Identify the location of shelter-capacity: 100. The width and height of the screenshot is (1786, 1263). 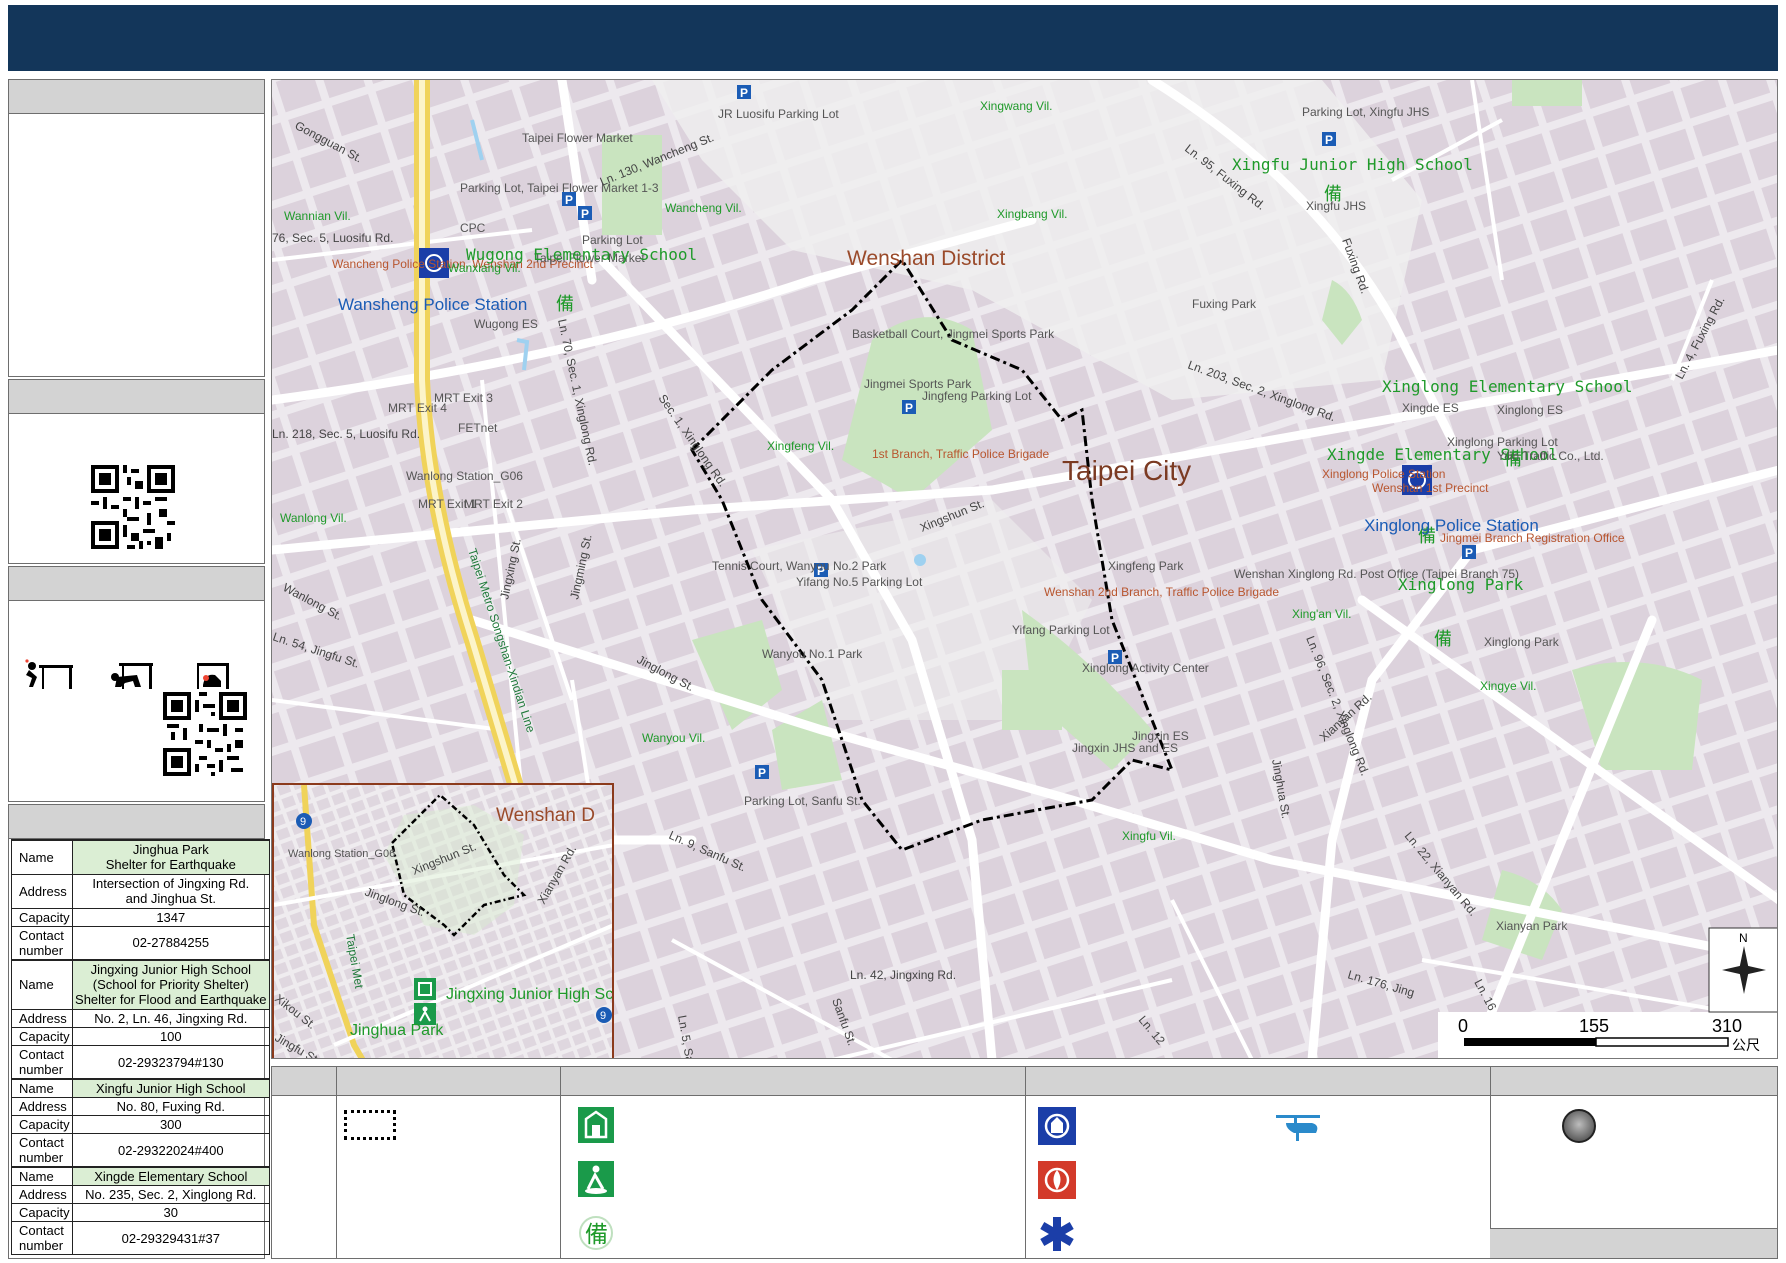
(171, 1036).